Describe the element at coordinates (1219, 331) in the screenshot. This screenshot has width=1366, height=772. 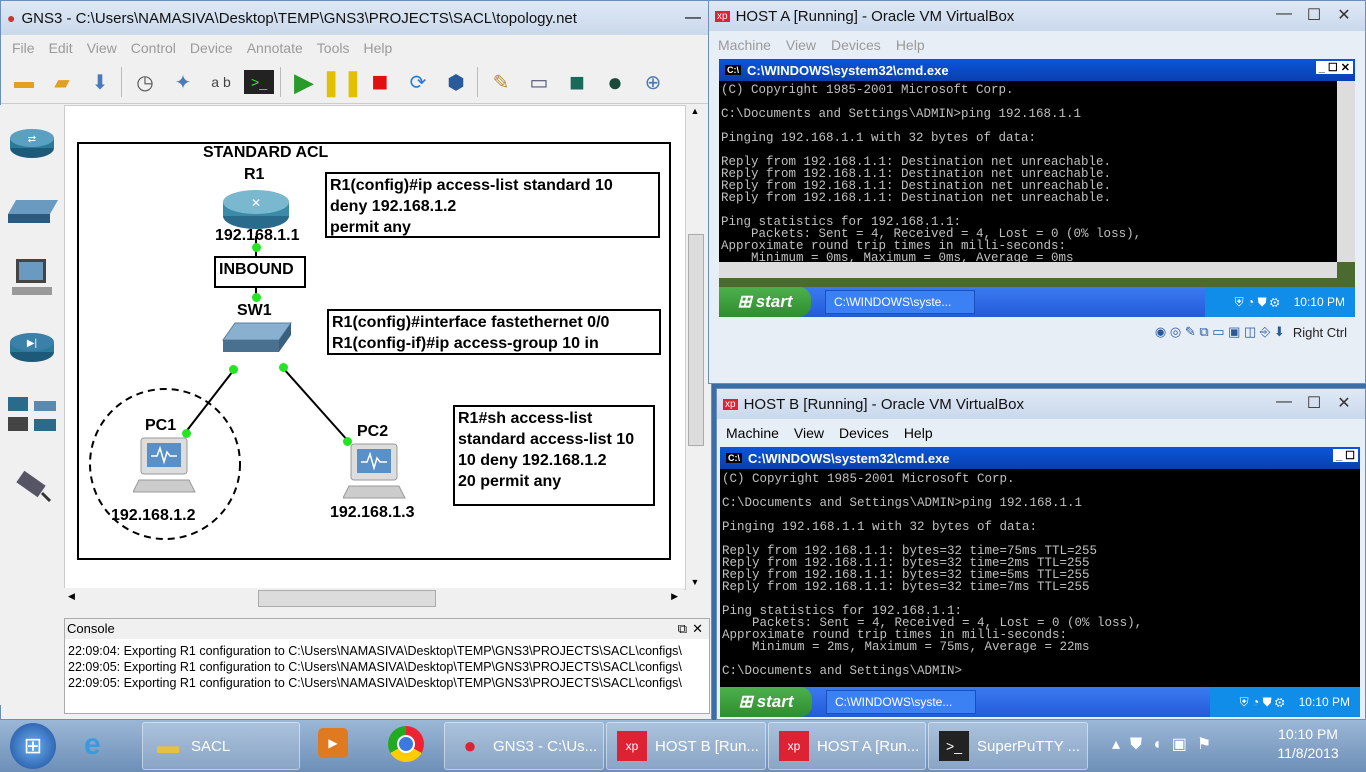
I see `vm-status-icons: ◉ ◎ ✎ ⧉ ▭ ▣ ◫ ⎆ ⬇` at that location.